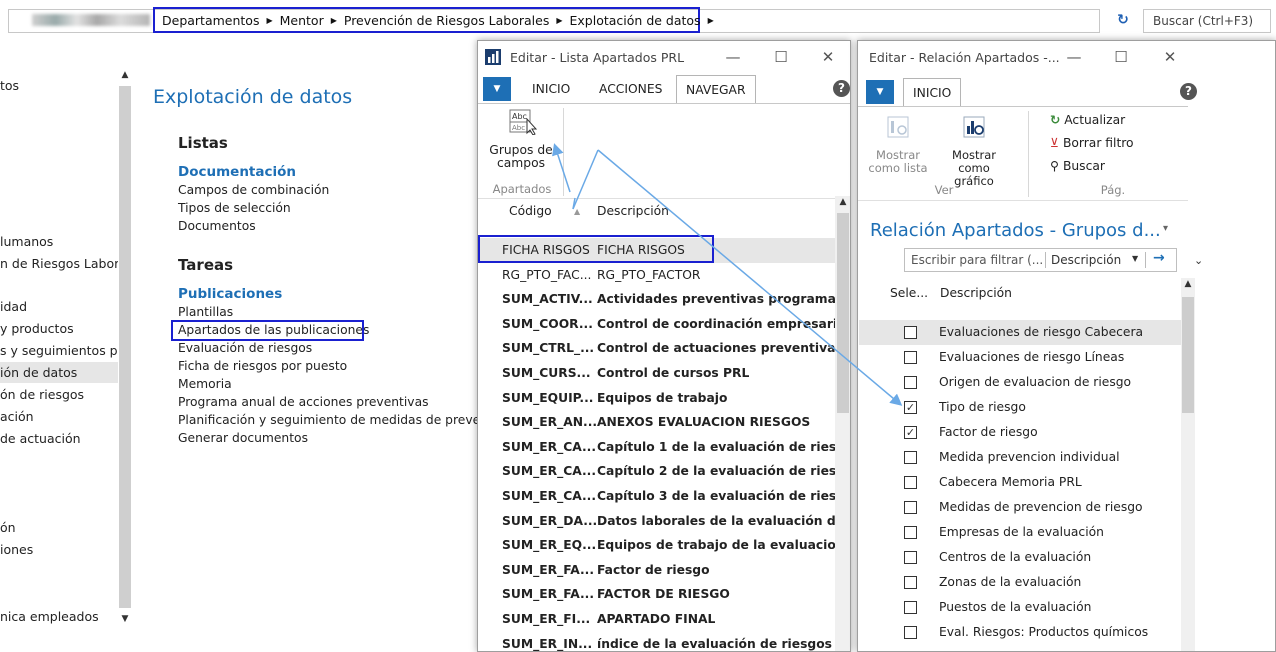 The width and height of the screenshot is (1276, 652). What do you see at coordinates (1165, 228) in the screenshot?
I see `heading-dropdown-icon: ▾` at bounding box center [1165, 228].